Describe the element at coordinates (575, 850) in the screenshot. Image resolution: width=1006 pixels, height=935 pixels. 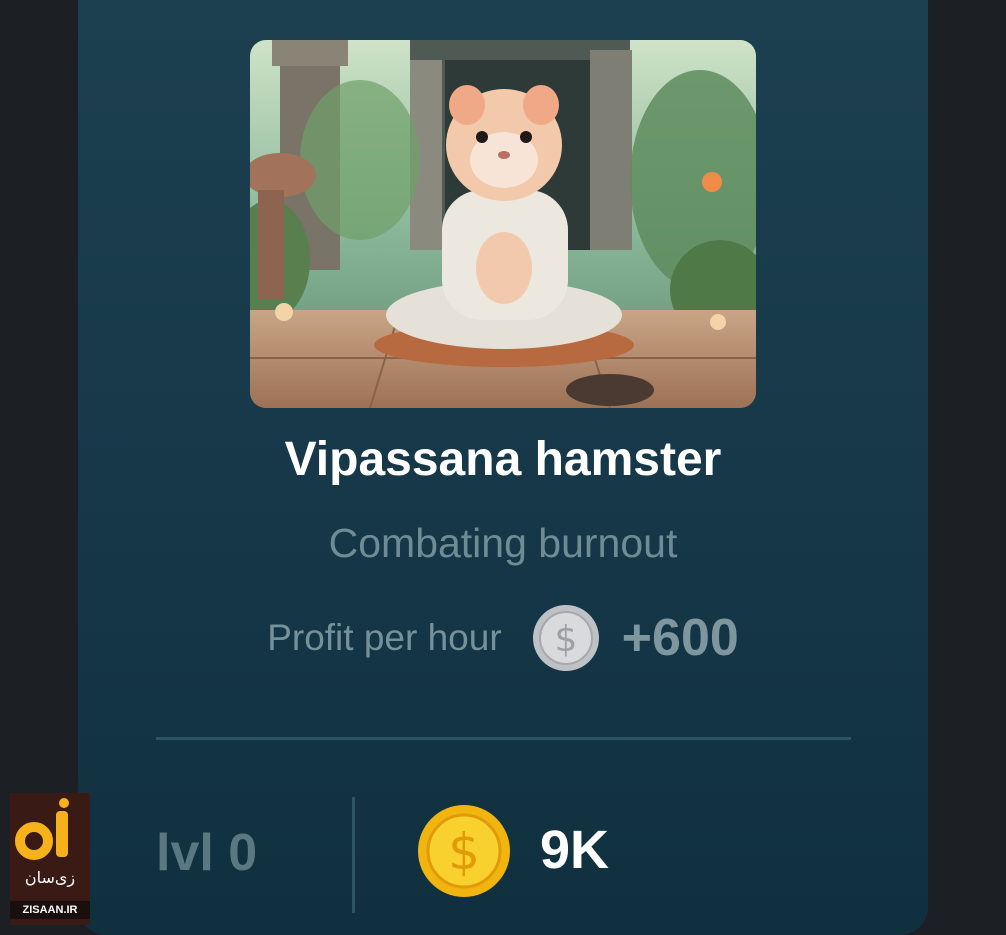
I see `upgrade-cost: 9K` at that location.